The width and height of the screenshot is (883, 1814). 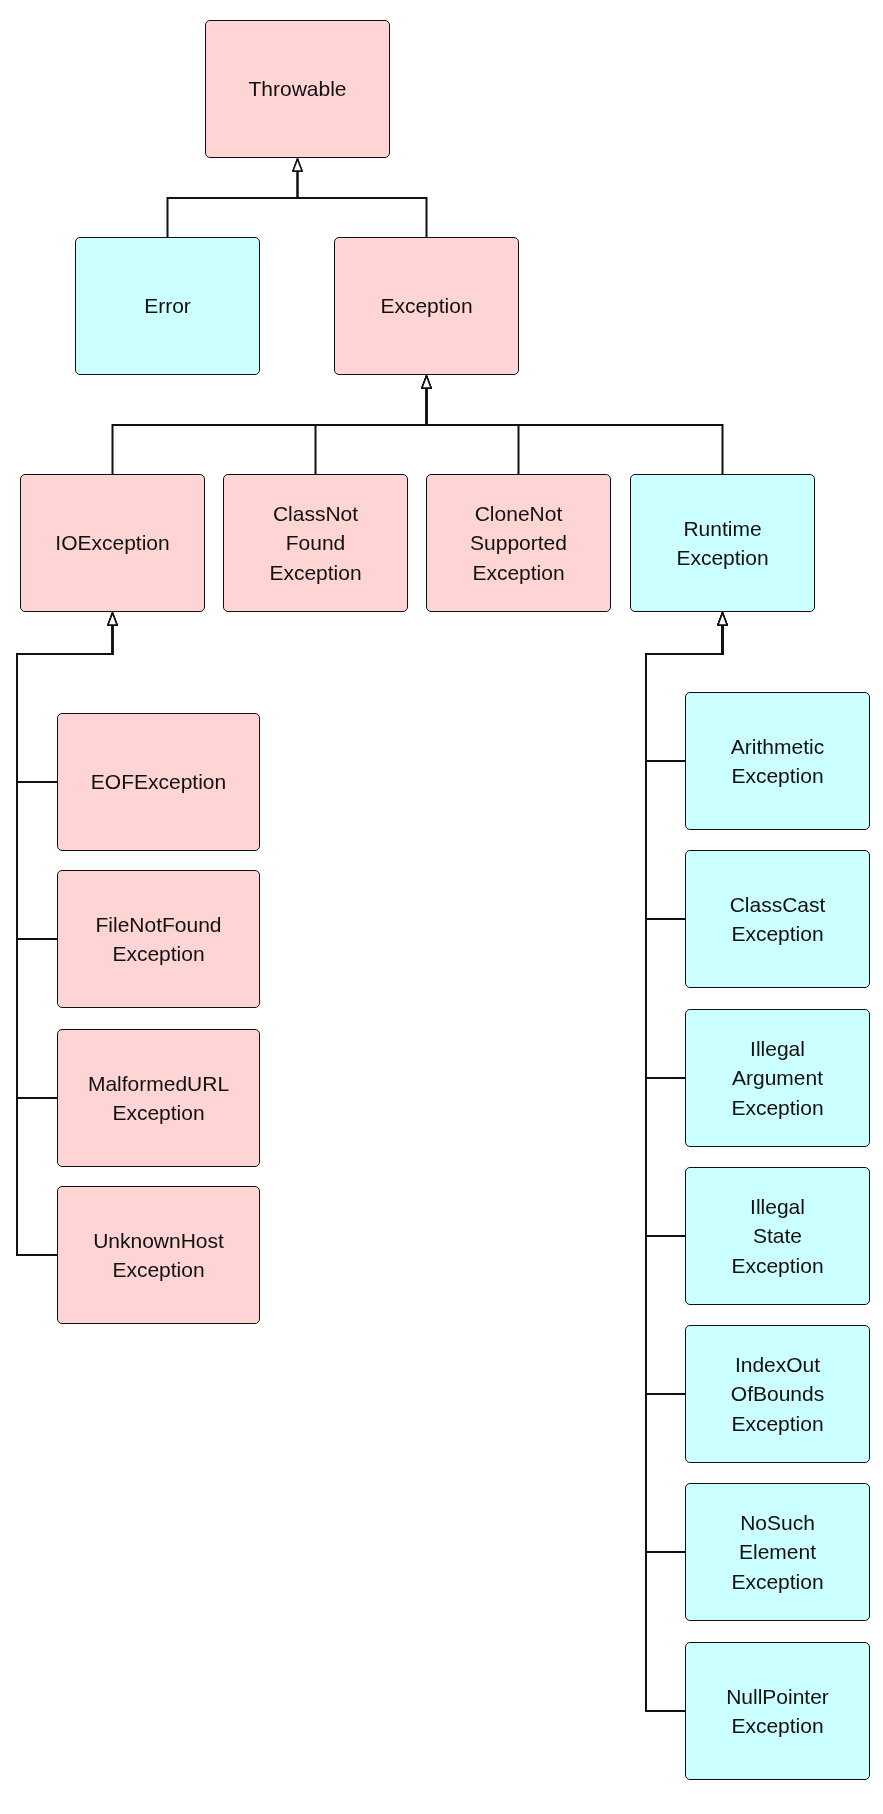 What do you see at coordinates (315, 543) in the screenshot?
I see `class-node: ClassNot Found Exception` at bounding box center [315, 543].